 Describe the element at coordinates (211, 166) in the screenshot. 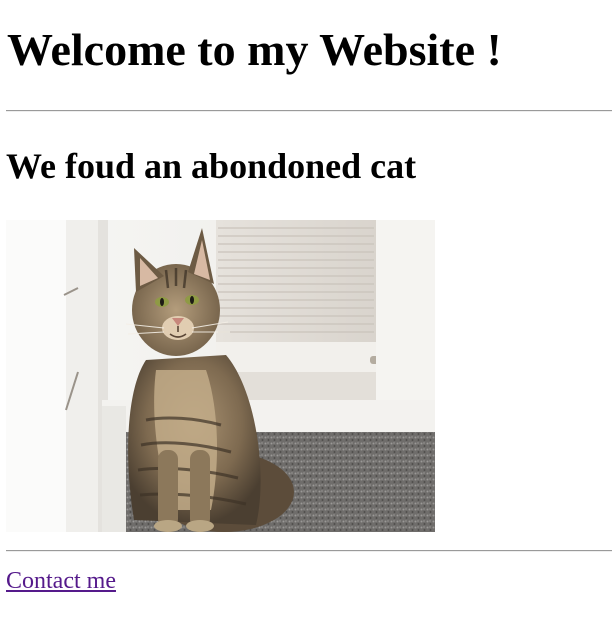

I see `section-heading: We foud an abondoned cat` at that location.